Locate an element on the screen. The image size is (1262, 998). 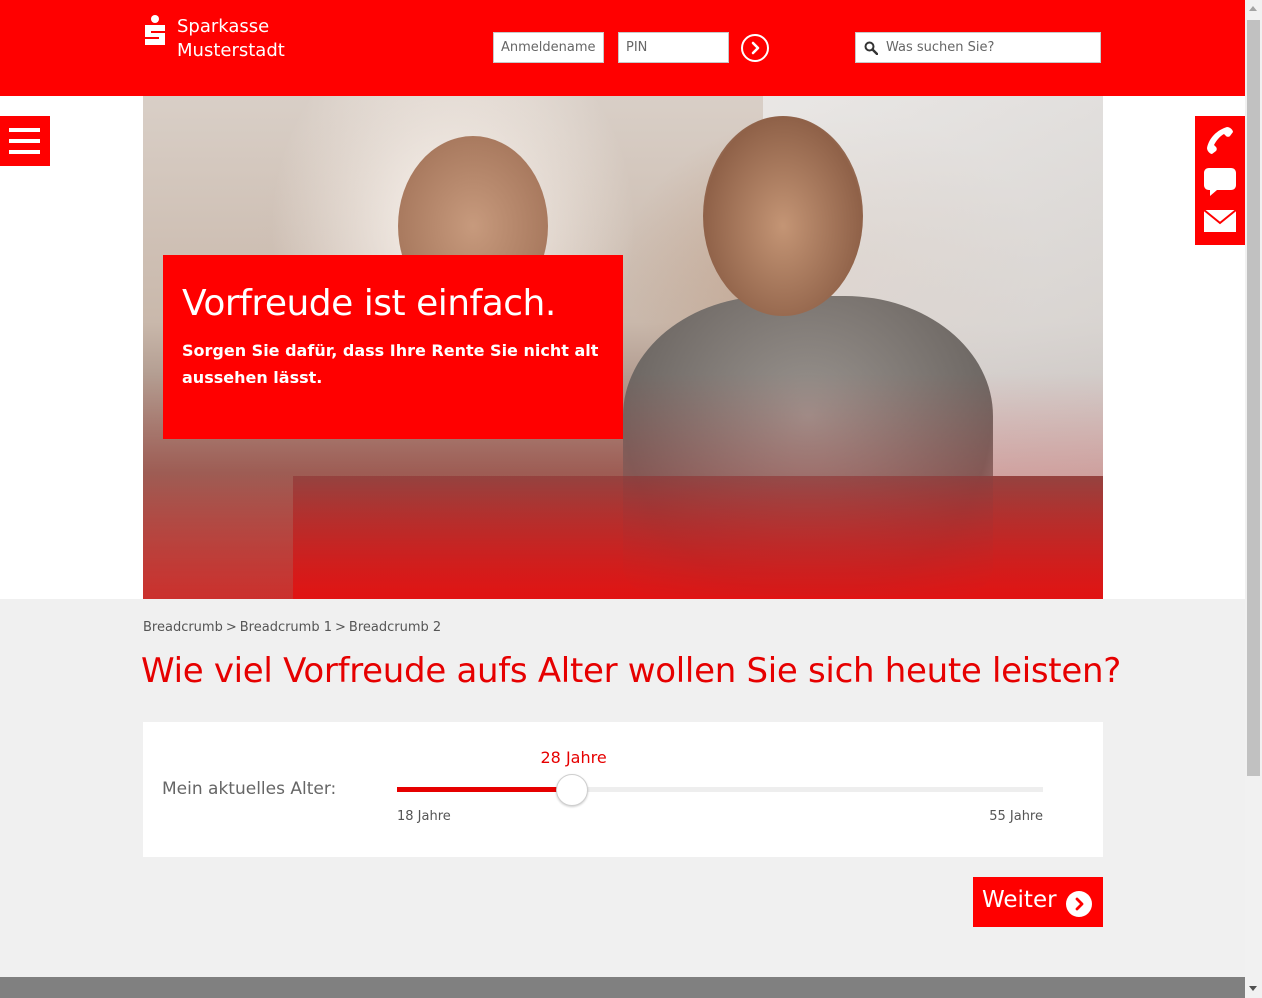
sparkasse-logo: Sparkasse Musterstadt is located at coordinates (214, 39).